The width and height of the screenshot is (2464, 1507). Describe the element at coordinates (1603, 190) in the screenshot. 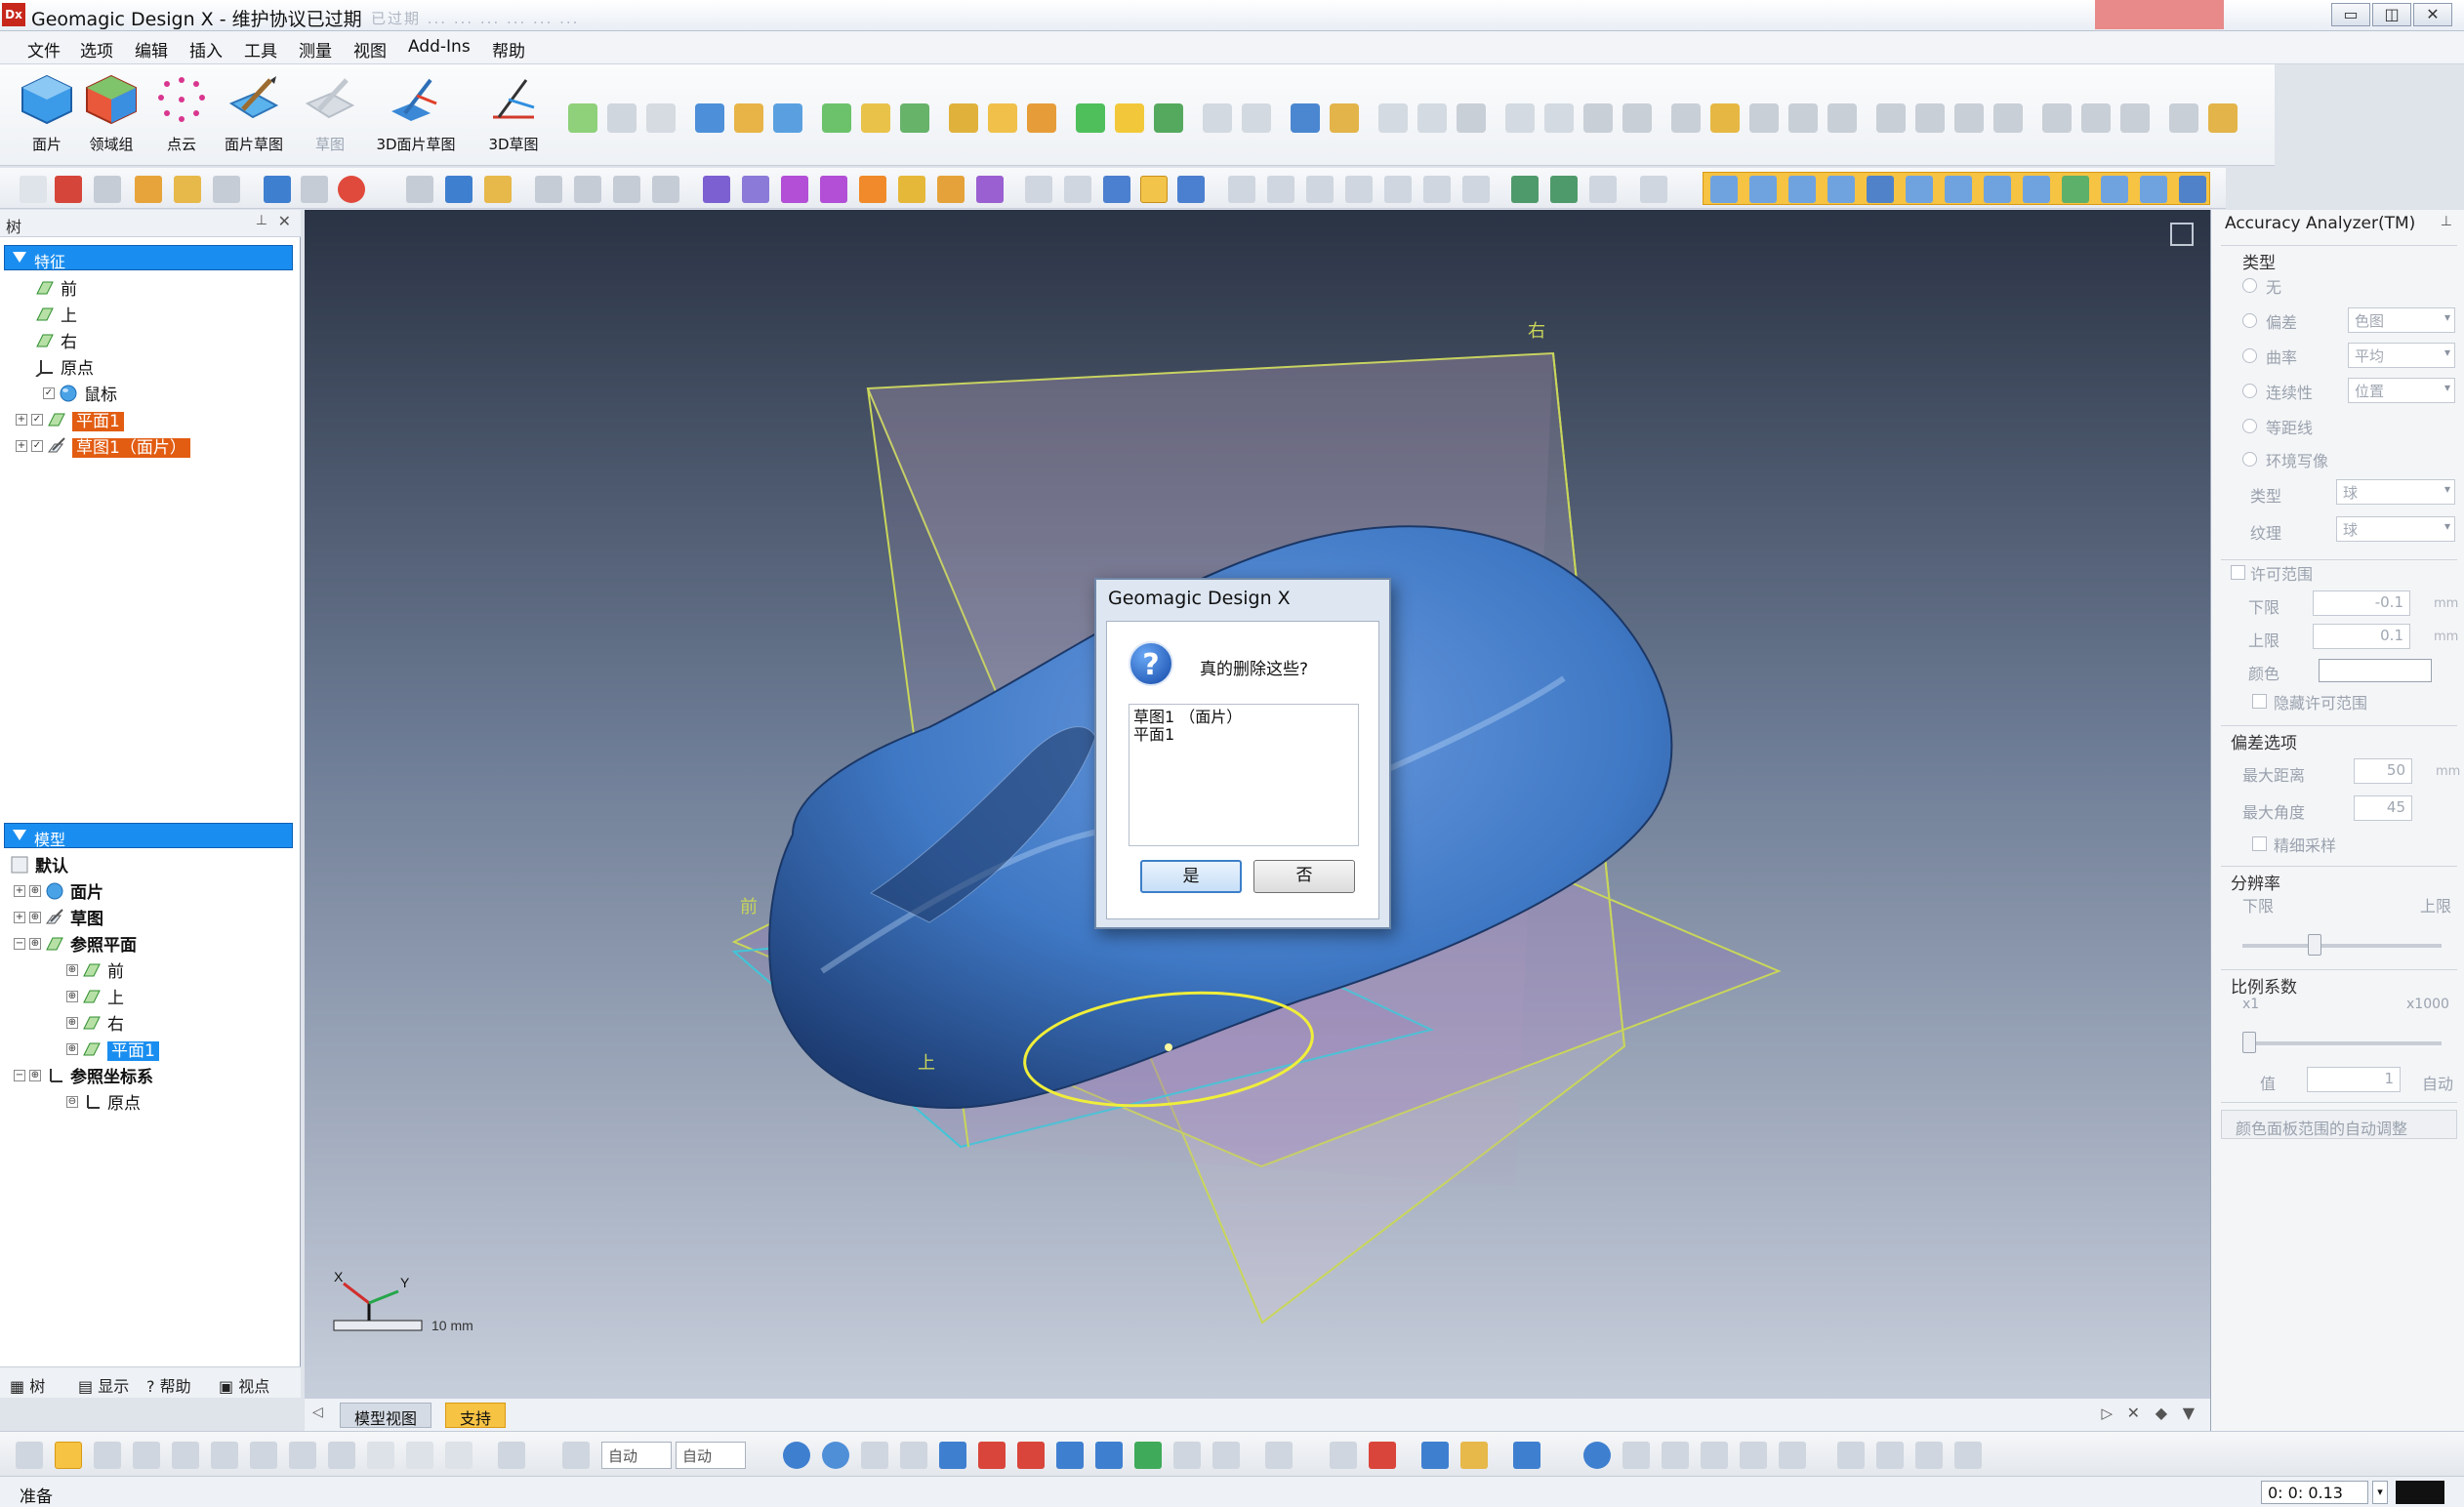

I see `triangle-icon` at that location.